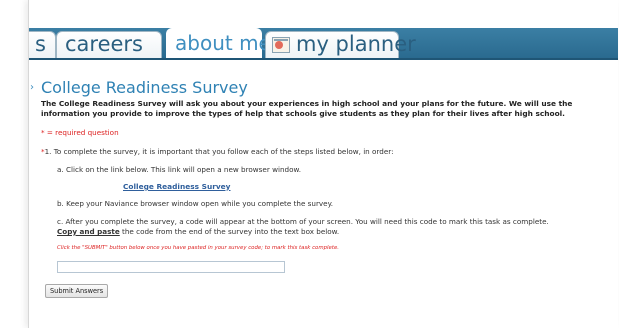  What do you see at coordinates (81, 132) in the screenshot?
I see `required-legend-text: = required question` at bounding box center [81, 132].